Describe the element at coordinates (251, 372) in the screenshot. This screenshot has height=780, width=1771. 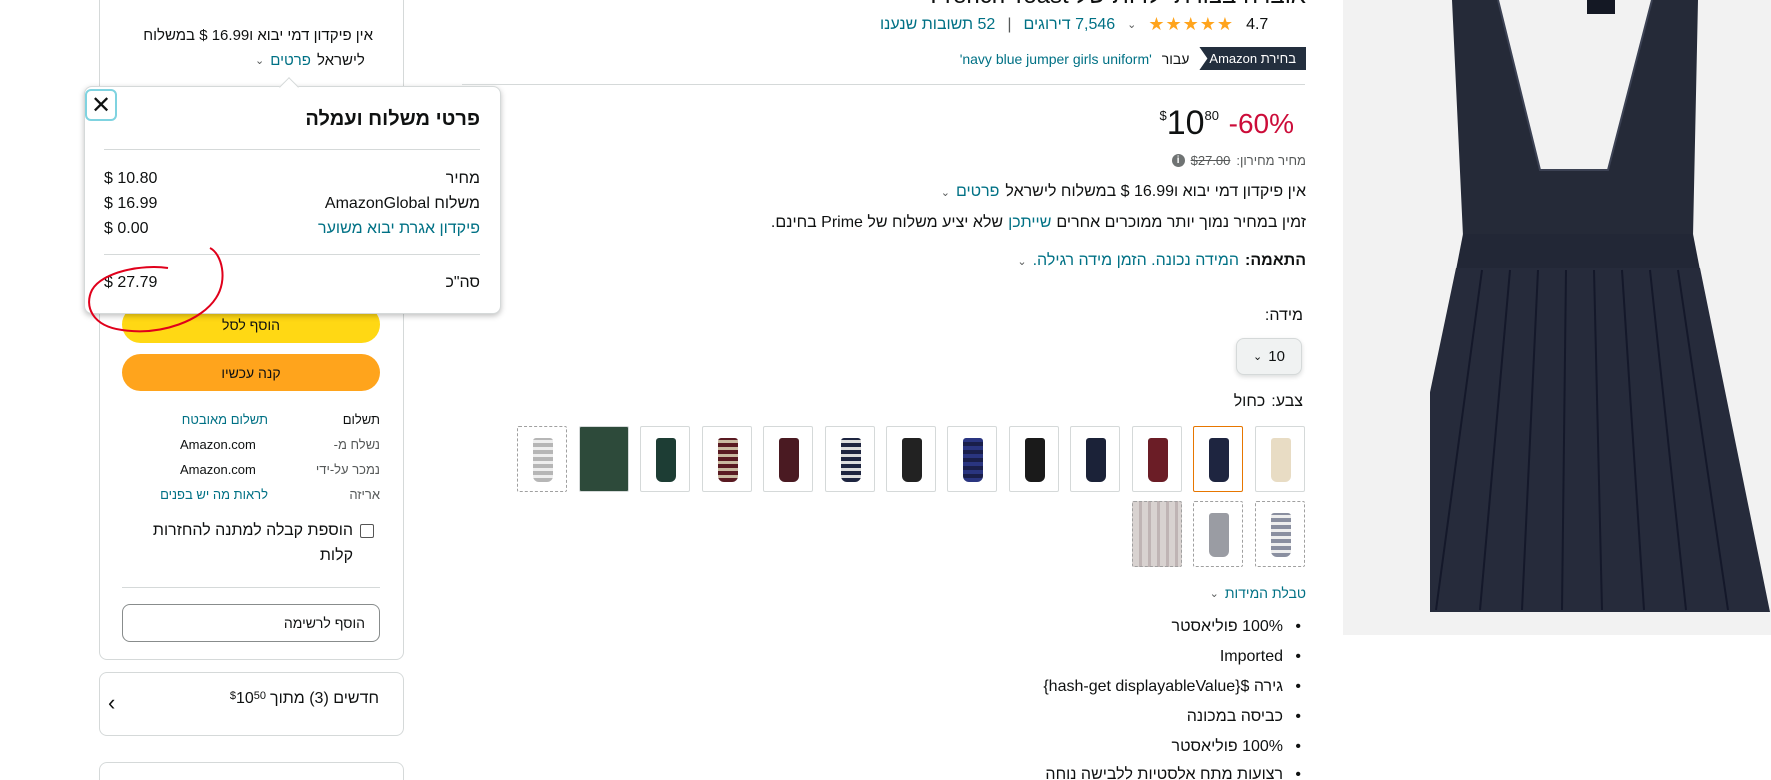
I see `buy-now-button: קנה עכשיו` at that location.